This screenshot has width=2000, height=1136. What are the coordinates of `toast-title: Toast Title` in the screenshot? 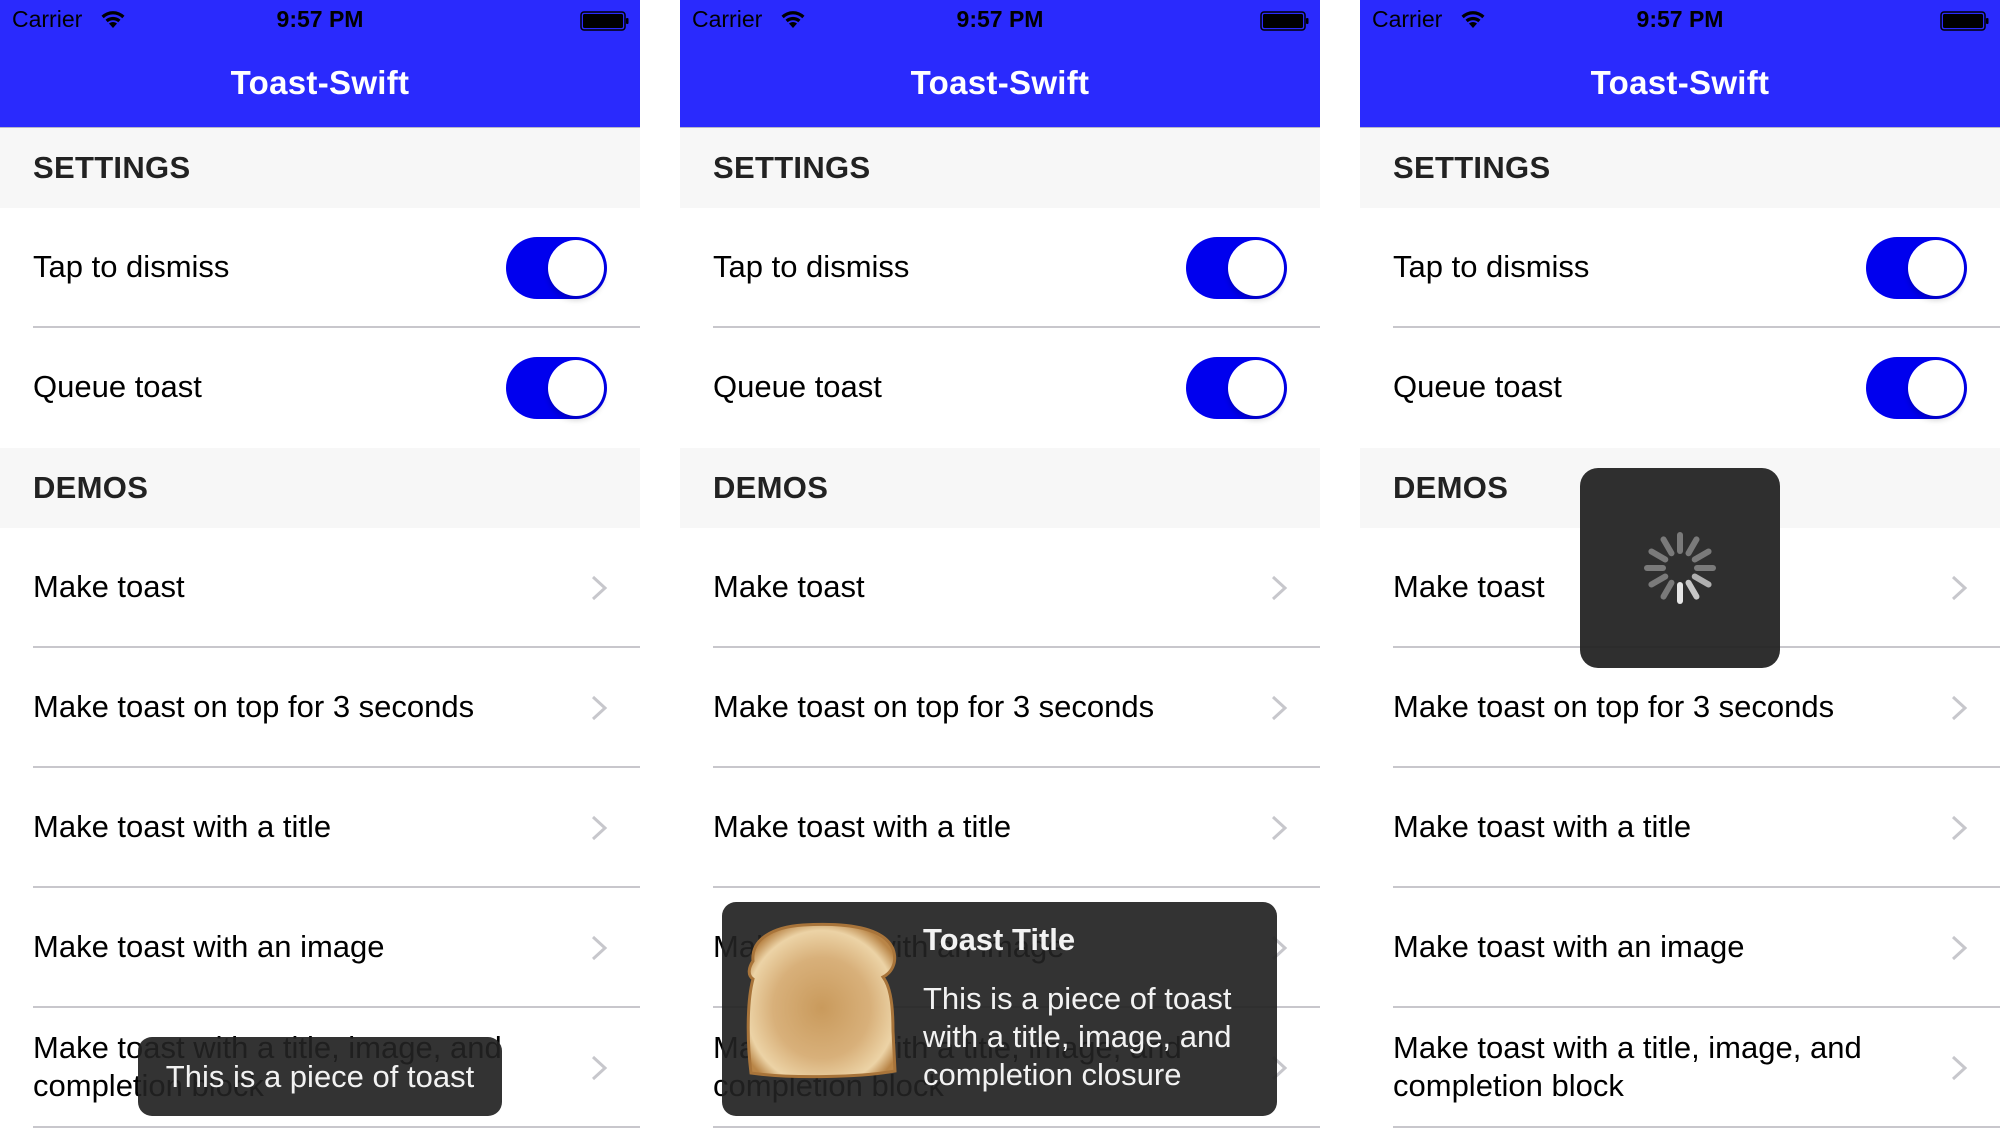 It's located at (999, 939).